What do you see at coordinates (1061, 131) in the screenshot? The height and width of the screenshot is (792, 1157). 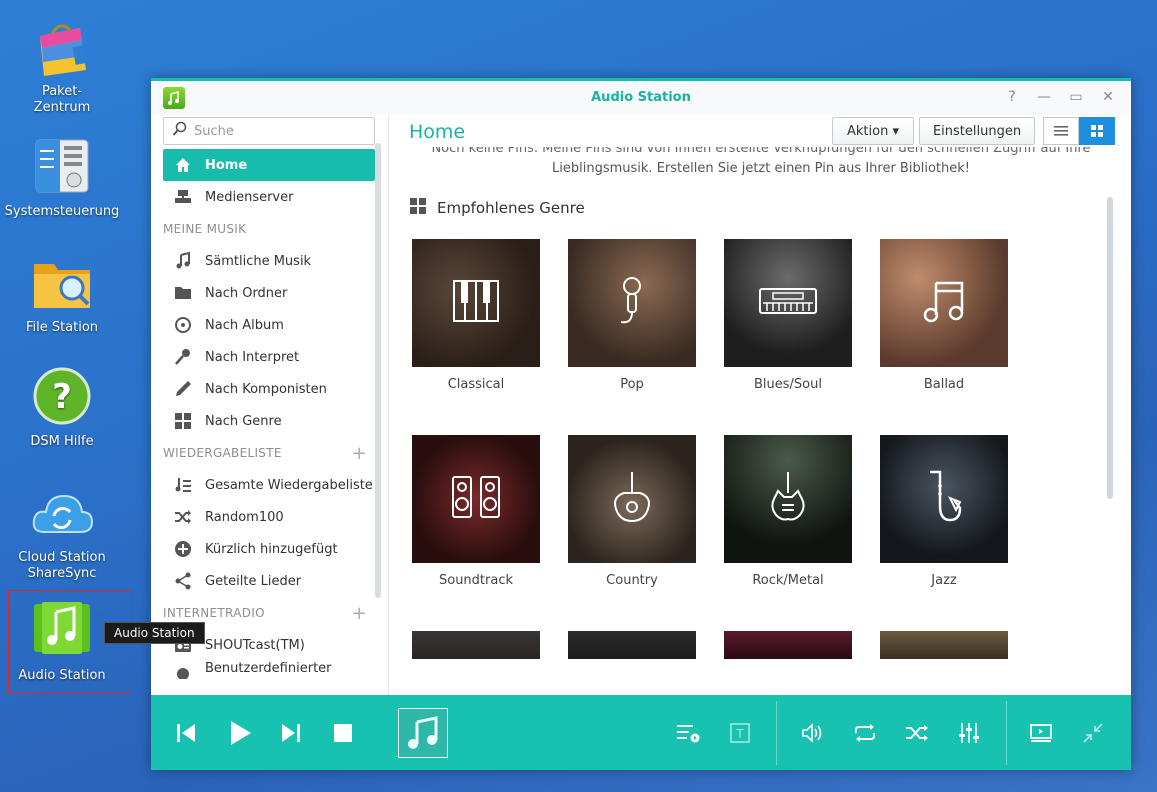 I see `list-view-button` at bounding box center [1061, 131].